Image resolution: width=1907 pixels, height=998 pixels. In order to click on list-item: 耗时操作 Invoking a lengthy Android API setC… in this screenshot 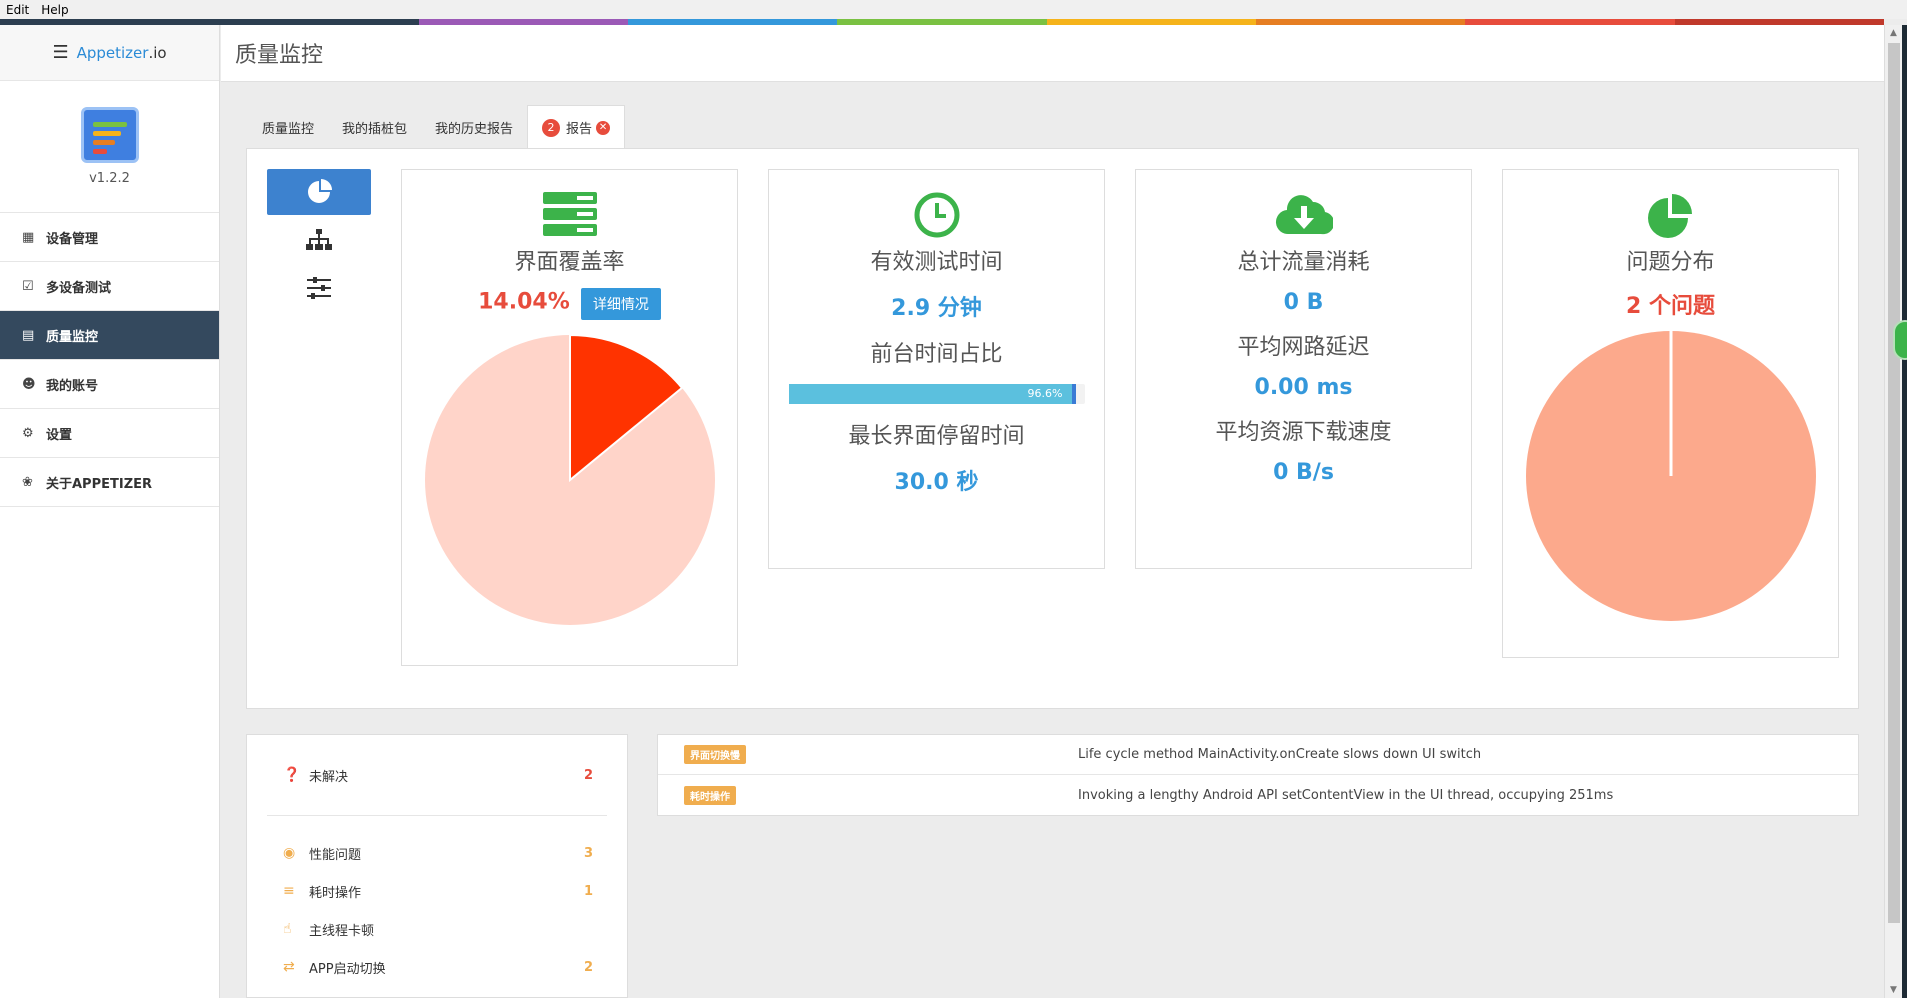, I will do `click(1258, 795)`.